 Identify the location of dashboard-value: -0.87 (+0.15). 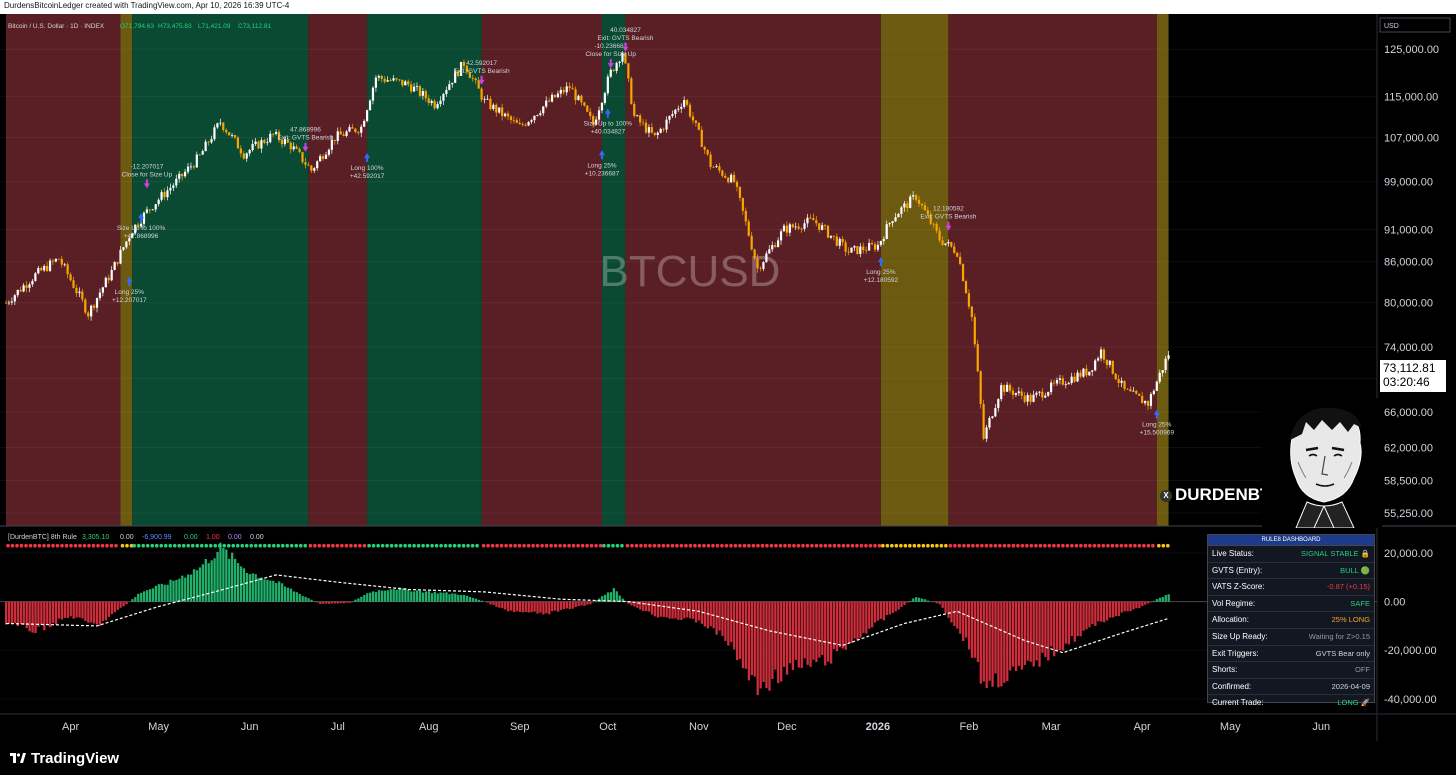
(1348, 587).